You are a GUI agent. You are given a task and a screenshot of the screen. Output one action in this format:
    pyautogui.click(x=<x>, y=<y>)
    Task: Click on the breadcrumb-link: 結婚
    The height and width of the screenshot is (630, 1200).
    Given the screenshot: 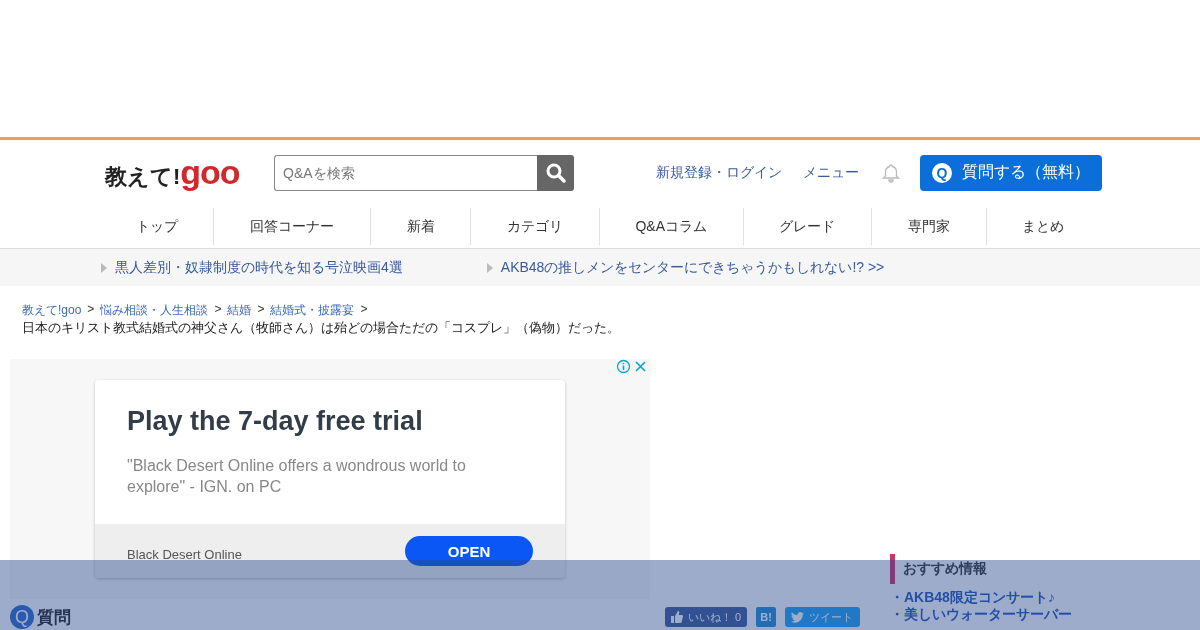 What is the action you would take?
    pyautogui.click(x=239, y=310)
    